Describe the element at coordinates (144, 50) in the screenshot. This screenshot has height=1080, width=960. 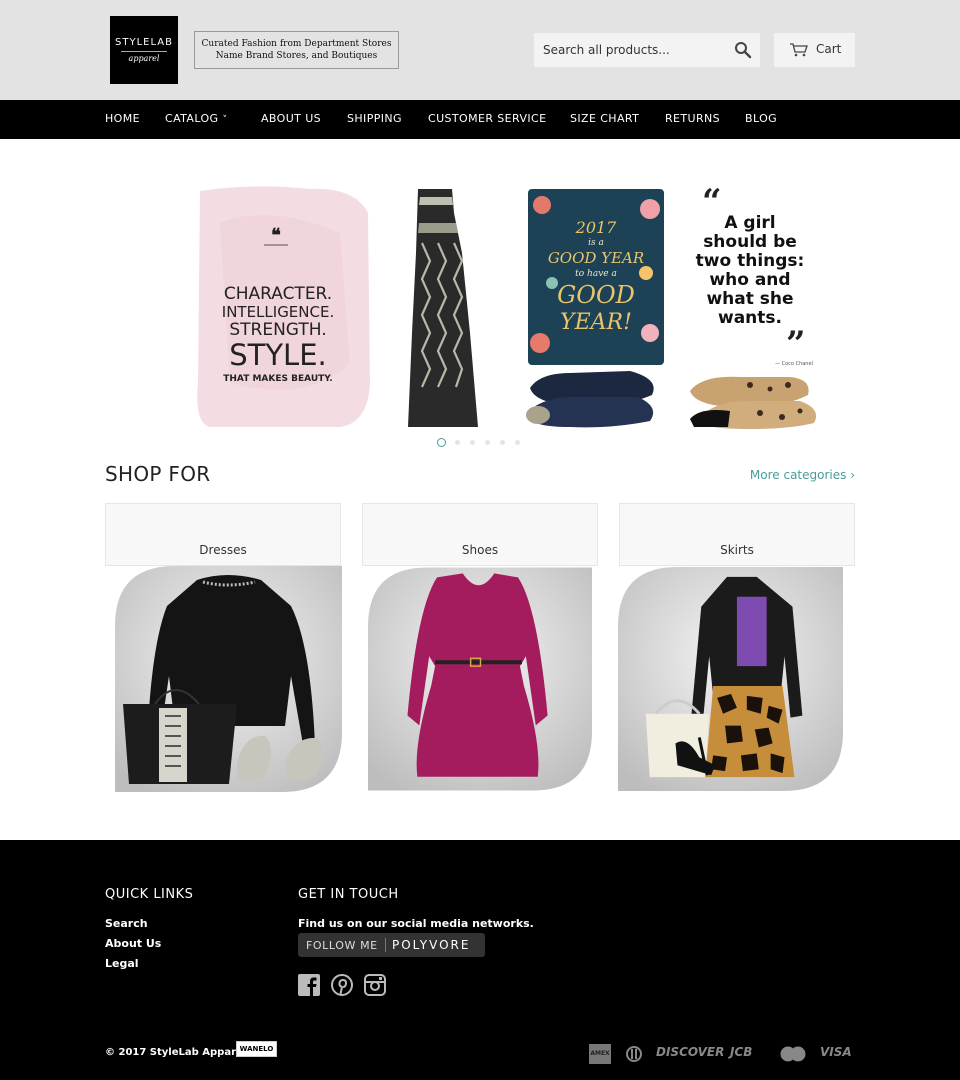
I see `site-logo: STYLELAB apparel` at that location.